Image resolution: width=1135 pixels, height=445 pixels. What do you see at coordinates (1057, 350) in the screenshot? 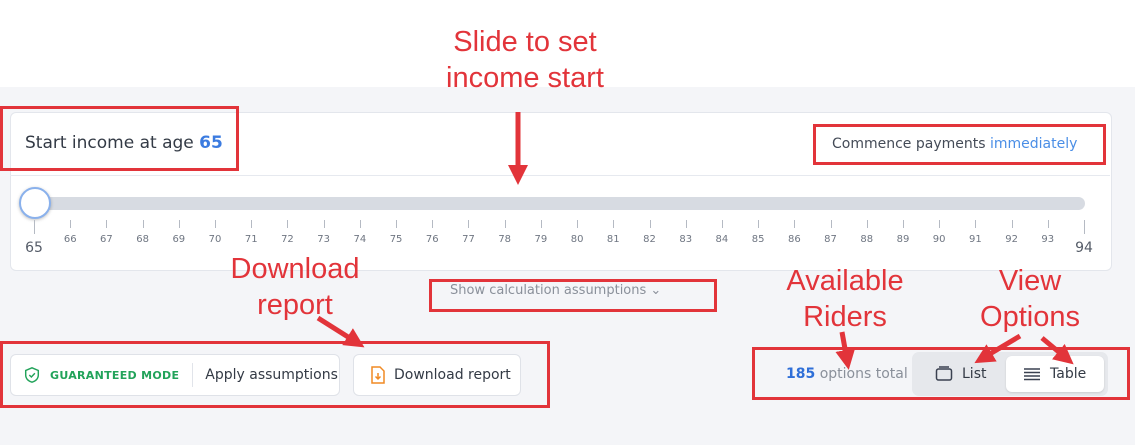
I see `arrow-to-table` at bounding box center [1057, 350].